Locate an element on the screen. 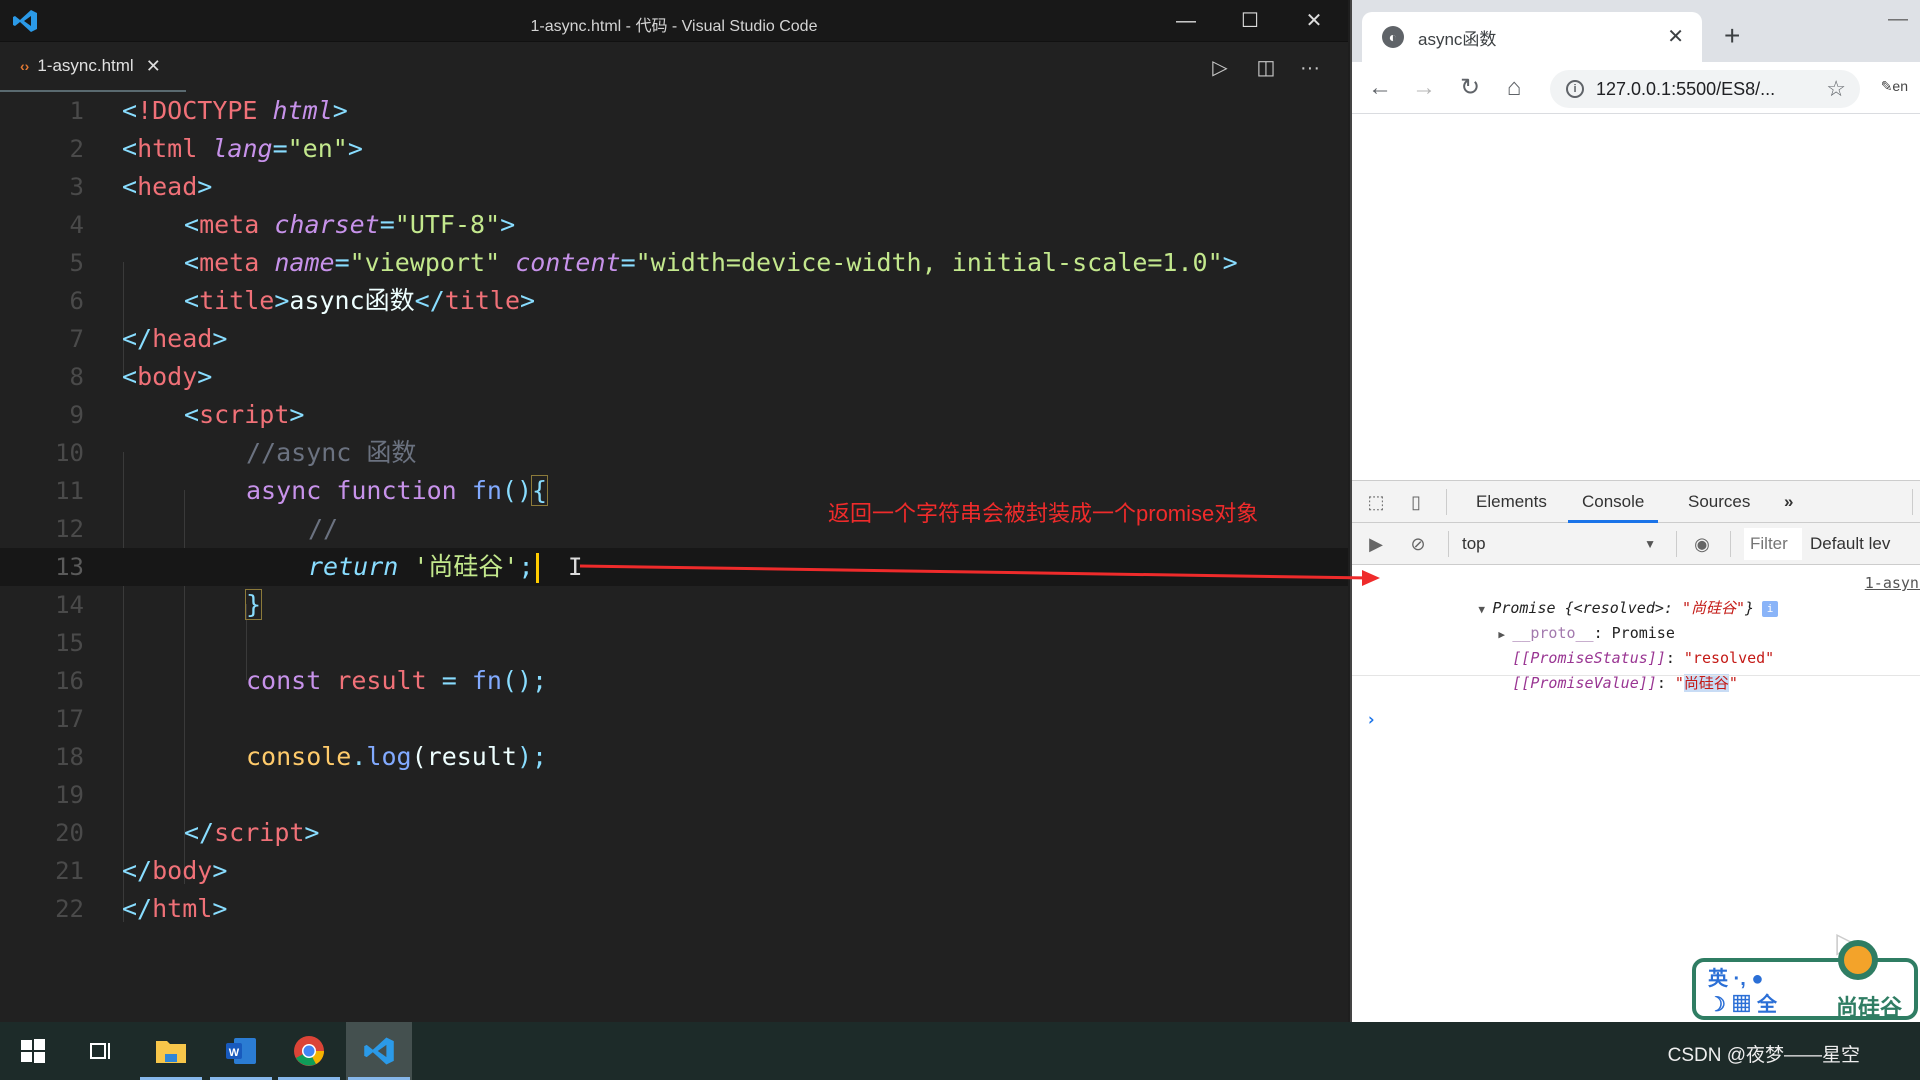  code-line: 10//async 函数 is located at coordinates (236, 452).